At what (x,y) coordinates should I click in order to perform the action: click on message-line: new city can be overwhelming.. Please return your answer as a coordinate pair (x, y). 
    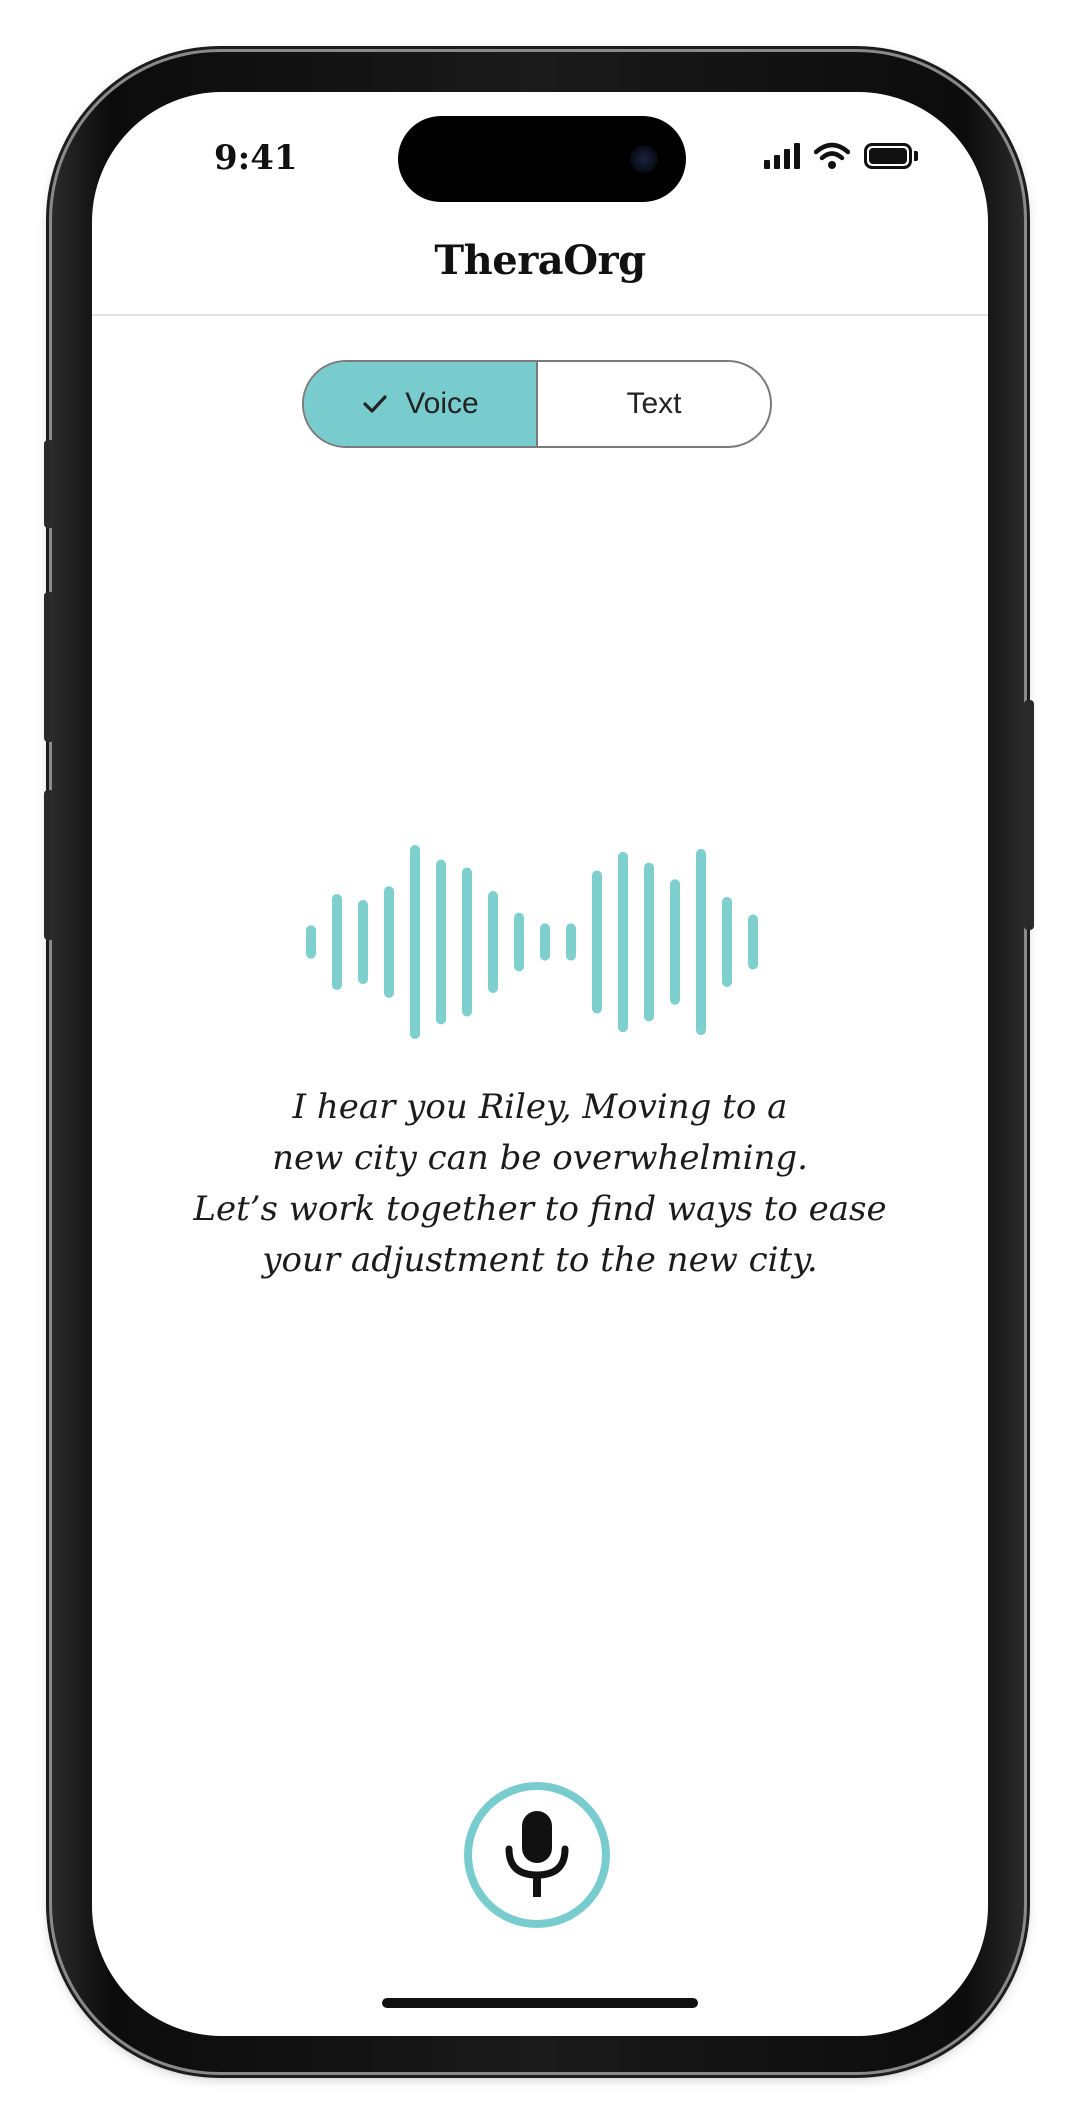
    Looking at the image, I should click on (540, 1158).